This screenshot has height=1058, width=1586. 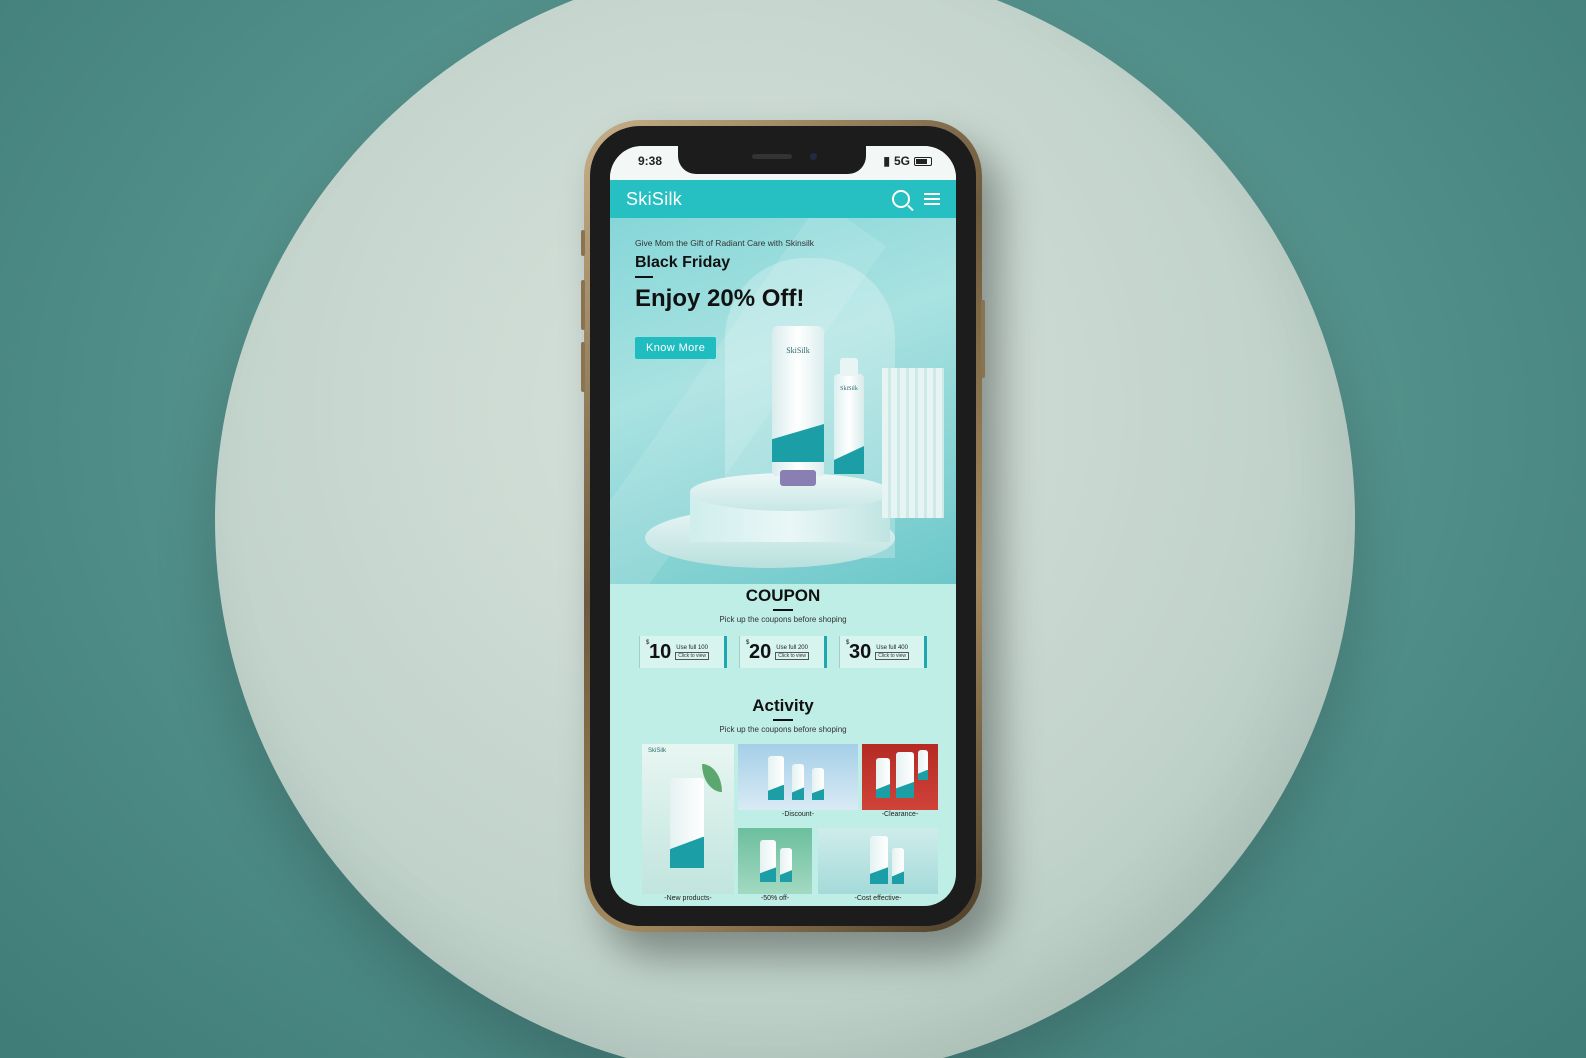 I want to click on coupon-condition: Use full 200, so click(x=792, y=647).